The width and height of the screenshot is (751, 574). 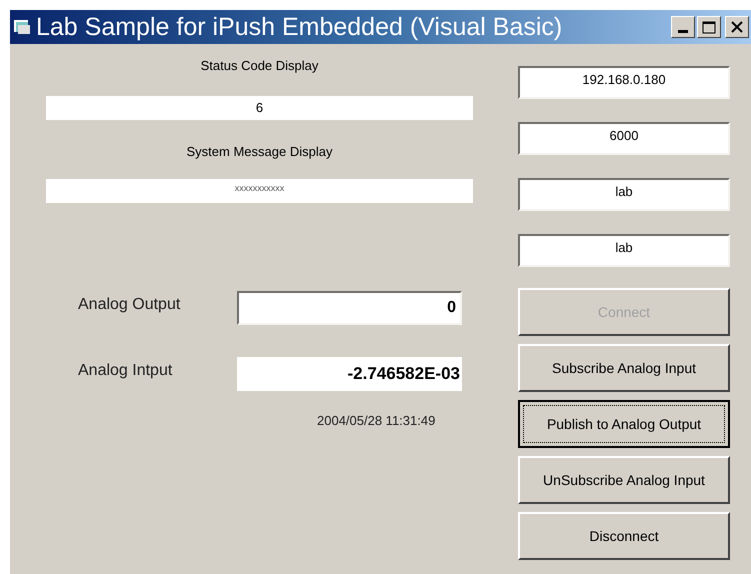 I want to click on action-button: UnSubscribe Analog Input, so click(x=624, y=480).